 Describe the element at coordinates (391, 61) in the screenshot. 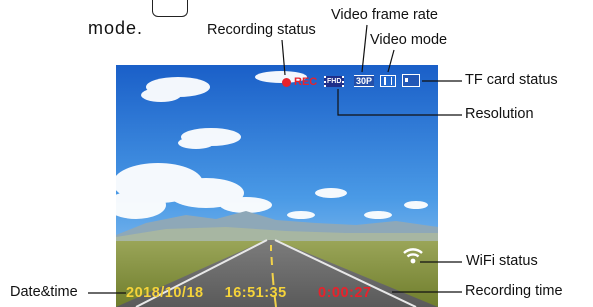

I see `video-mode-leader` at that location.